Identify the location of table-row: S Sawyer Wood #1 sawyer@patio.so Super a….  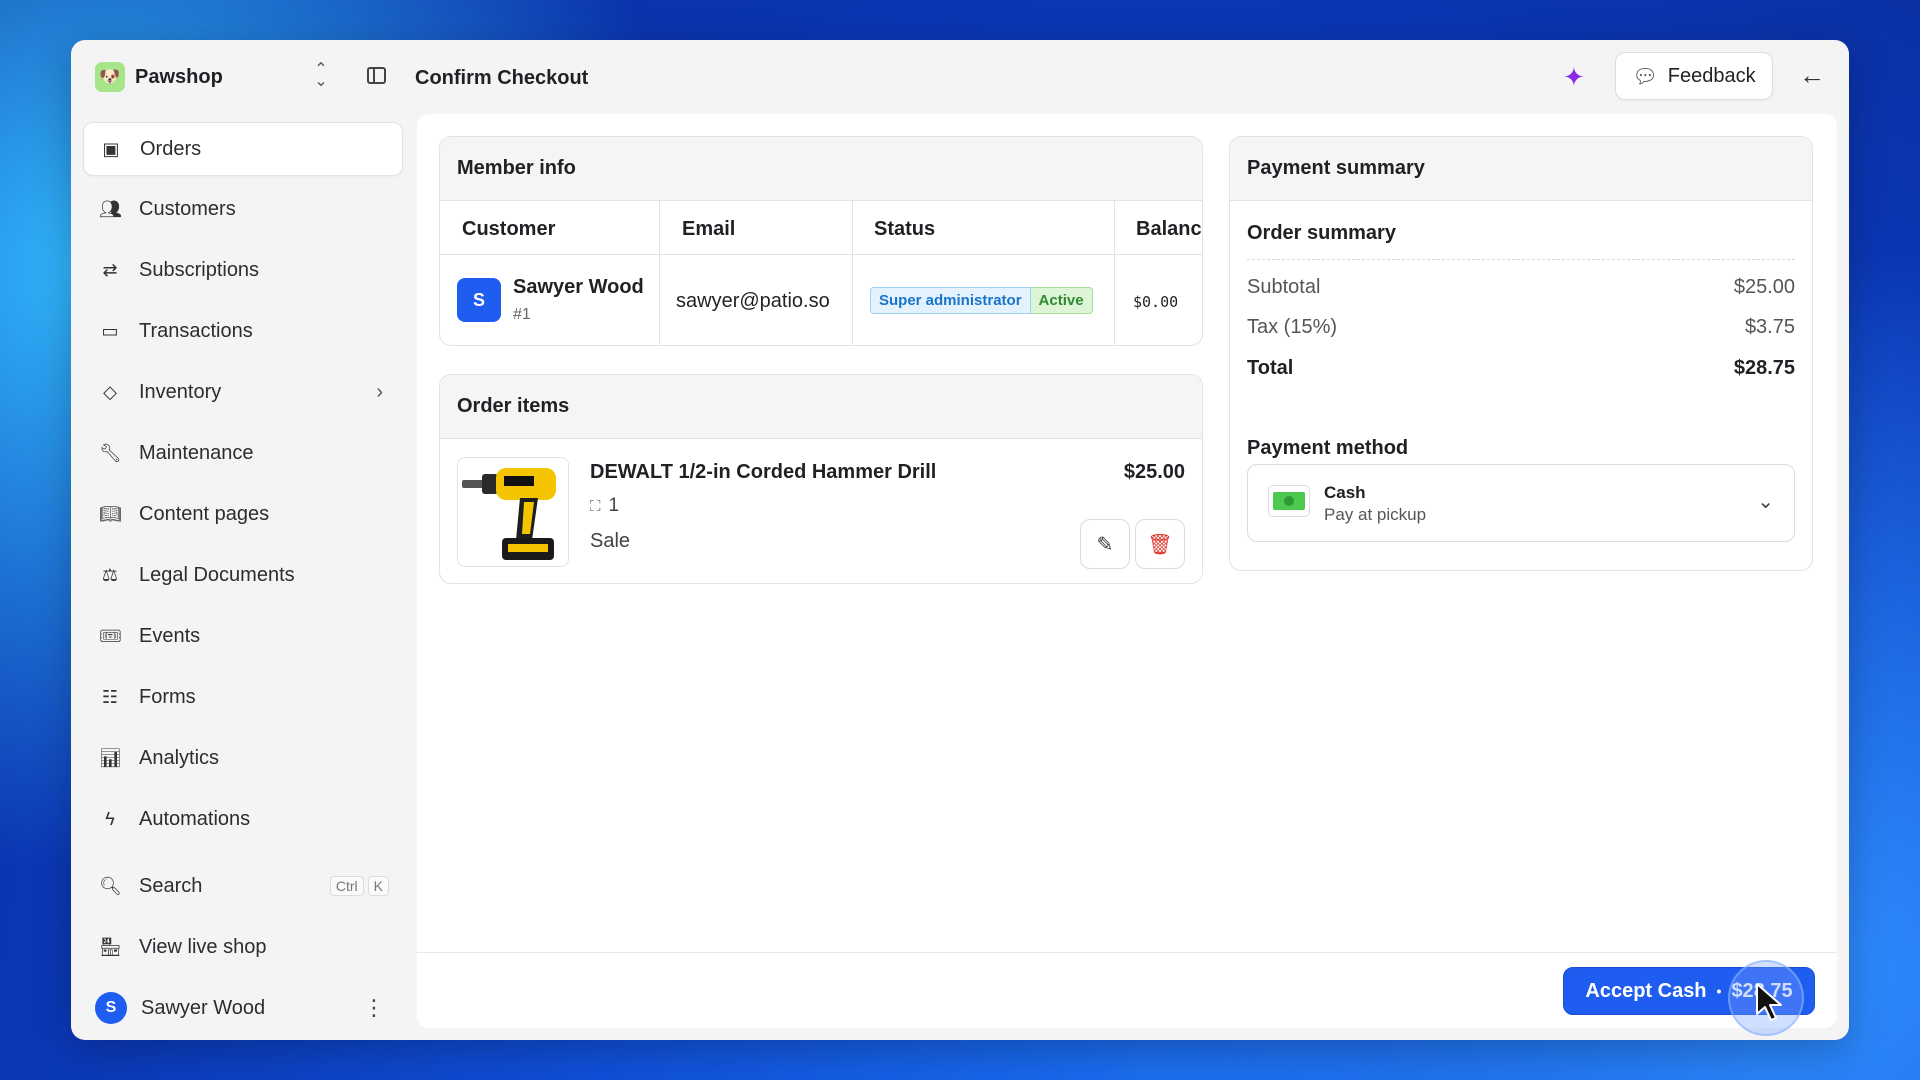
(821, 300).